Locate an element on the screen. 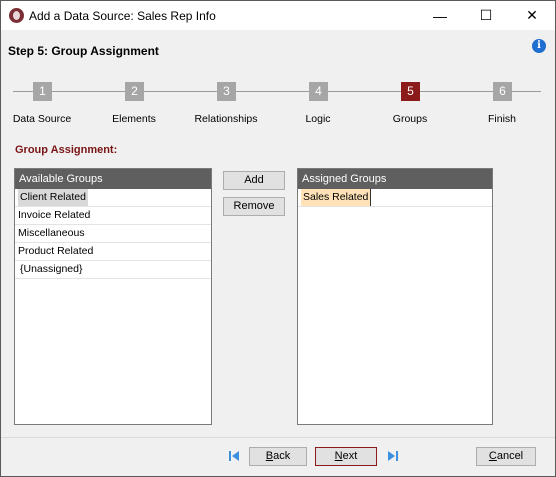 The height and width of the screenshot is (477, 556). cancel-button: Cancel is located at coordinates (506, 456).